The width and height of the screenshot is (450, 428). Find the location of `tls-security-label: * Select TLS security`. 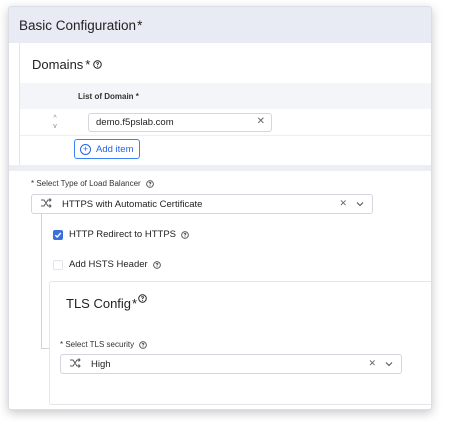

tls-security-label: * Select TLS security is located at coordinates (103, 344).